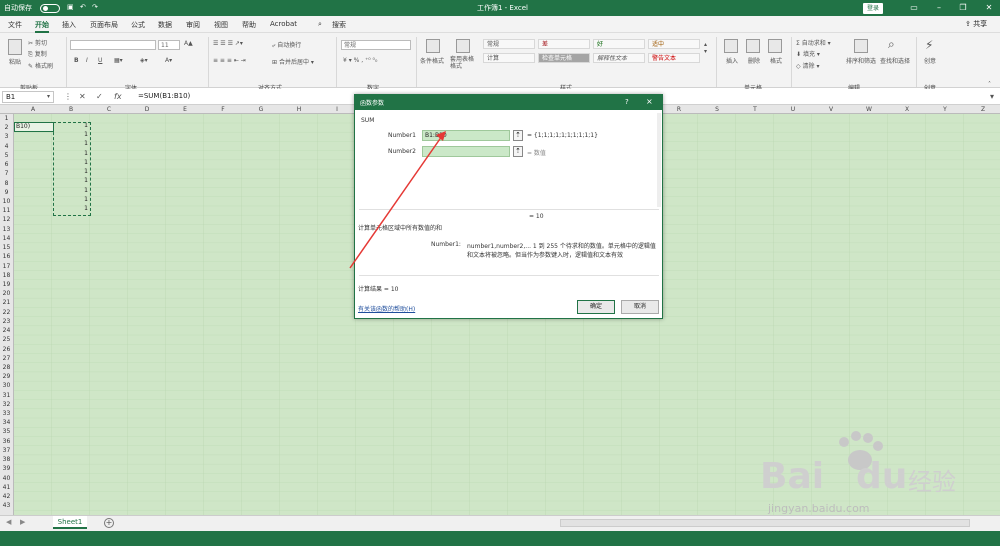  Describe the element at coordinates (627, 102) in the screenshot. I see `dialog-help-icon: ?` at that location.